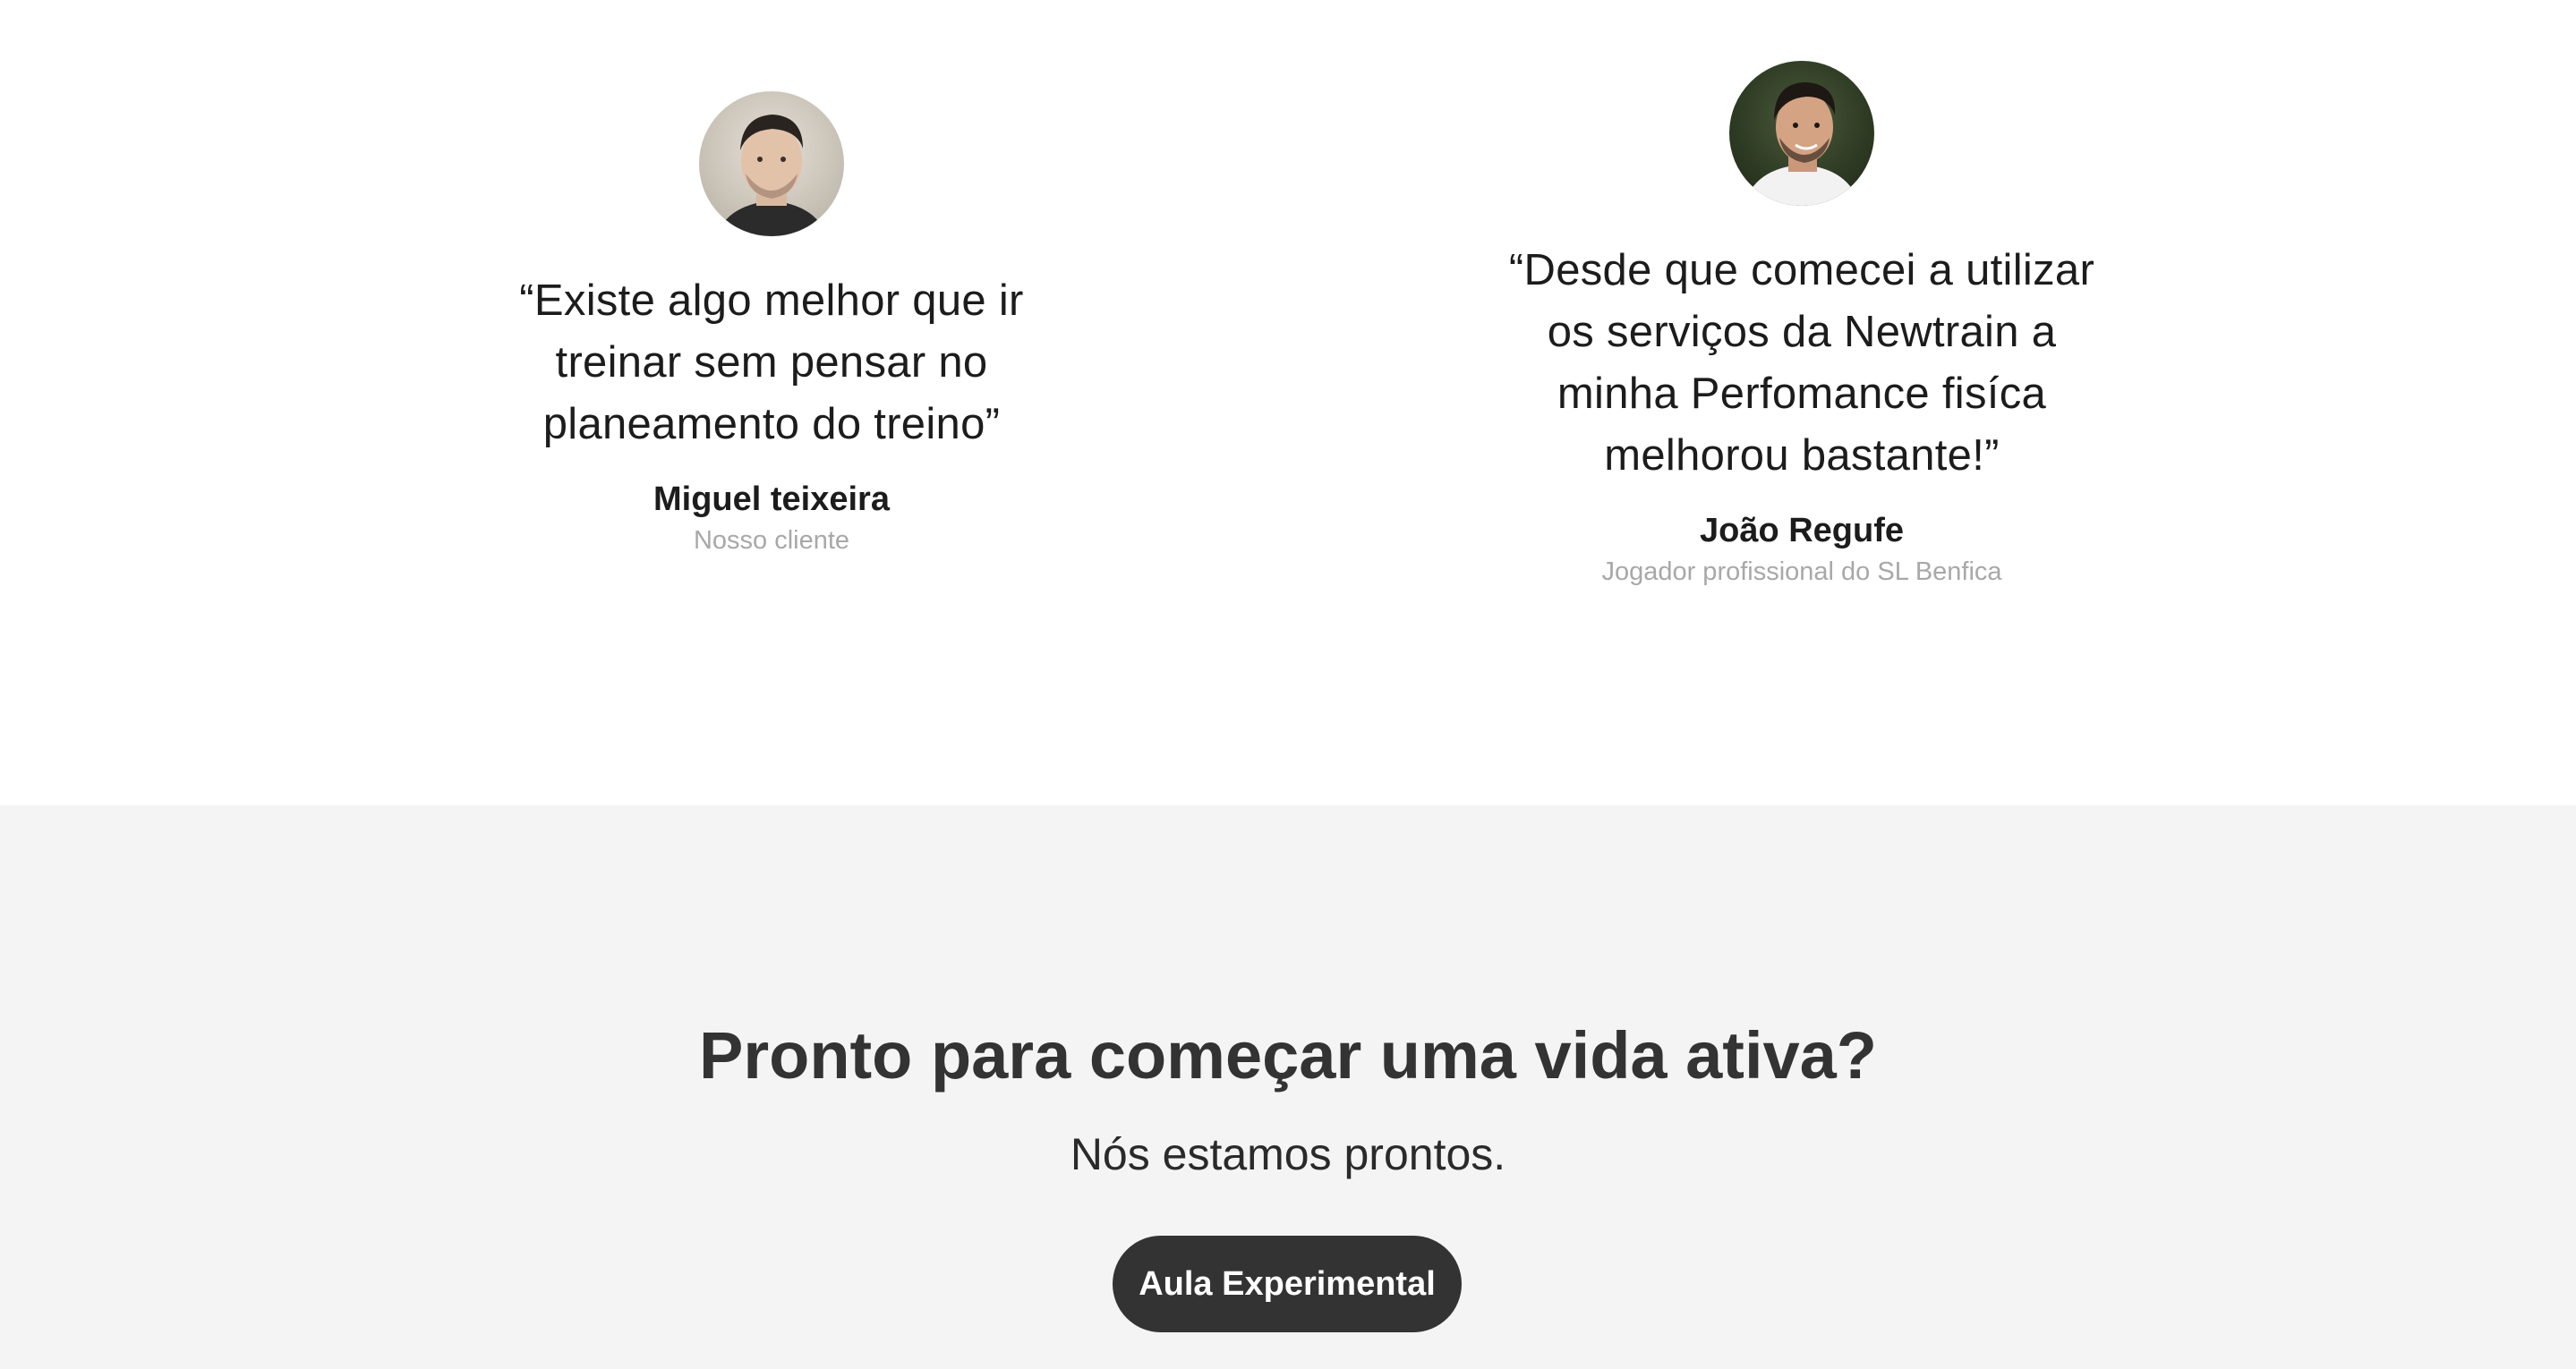 This screenshot has width=2576, height=1369. Describe the element at coordinates (1288, 1154) in the screenshot. I see `cta-subtitle: Nós estamos prontos.` at that location.